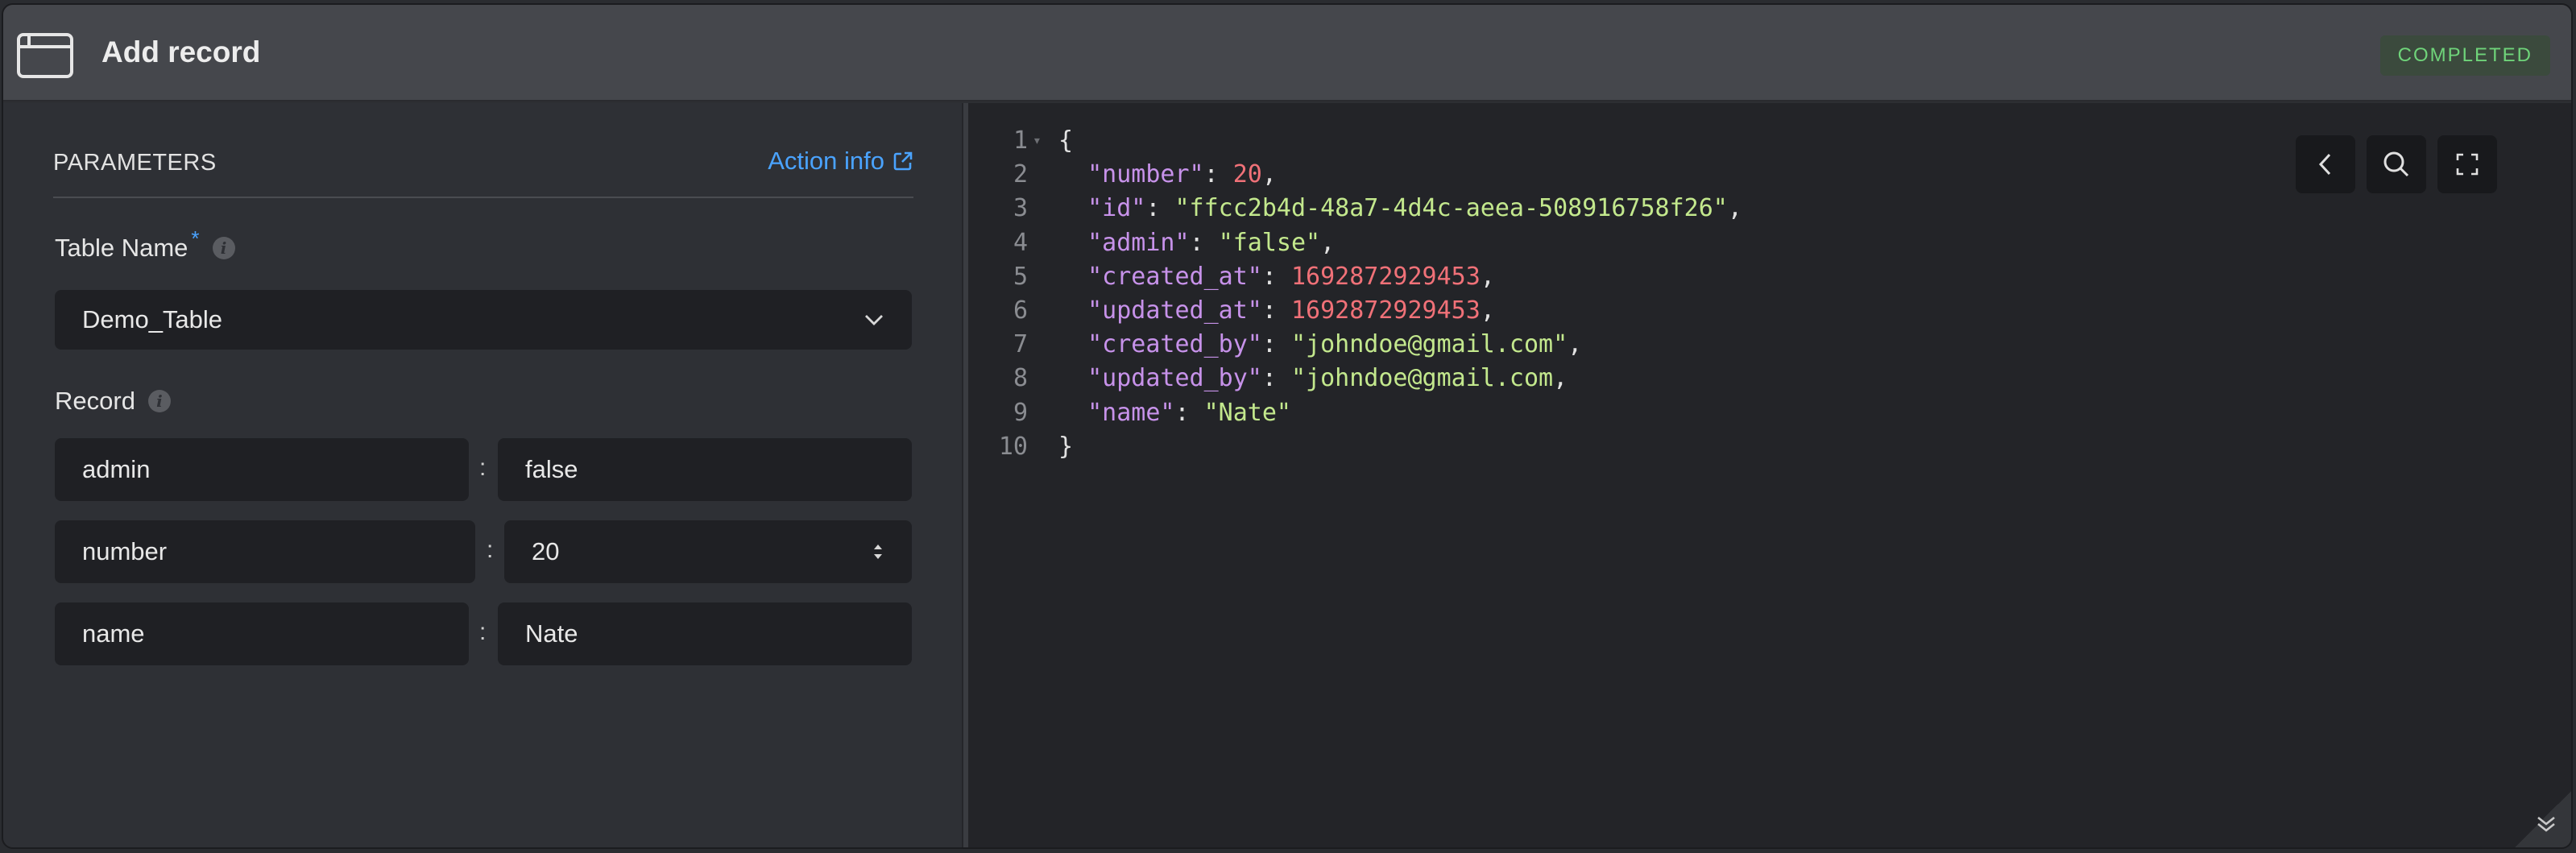 The image size is (2576, 853). What do you see at coordinates (551, 633) in the screenshot?
I see `record-value-text: Nate` at bounding box center [551, 633].